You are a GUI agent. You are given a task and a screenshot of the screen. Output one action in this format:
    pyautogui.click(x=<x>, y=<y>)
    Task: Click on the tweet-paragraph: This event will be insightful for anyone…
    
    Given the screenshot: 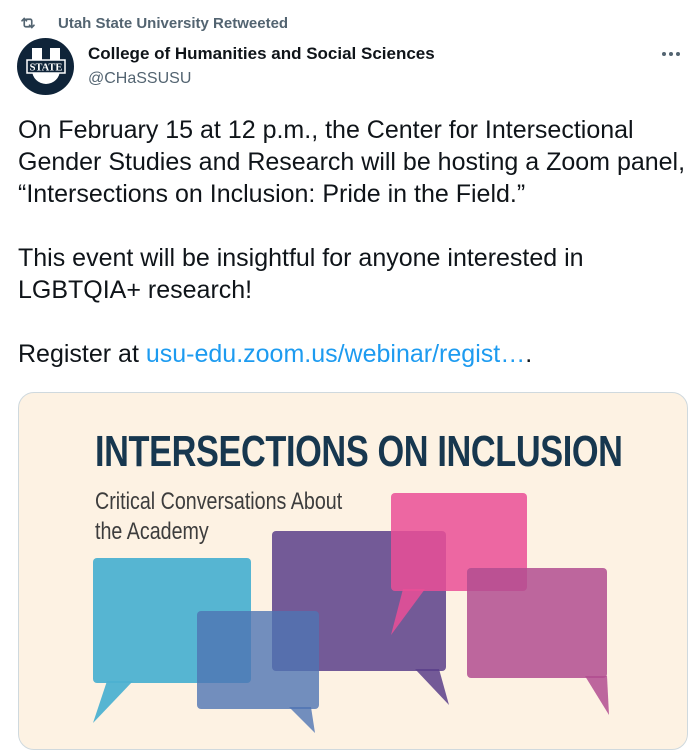 What is the action you would take?
    pyautogui.click(x=301, y=274)
    